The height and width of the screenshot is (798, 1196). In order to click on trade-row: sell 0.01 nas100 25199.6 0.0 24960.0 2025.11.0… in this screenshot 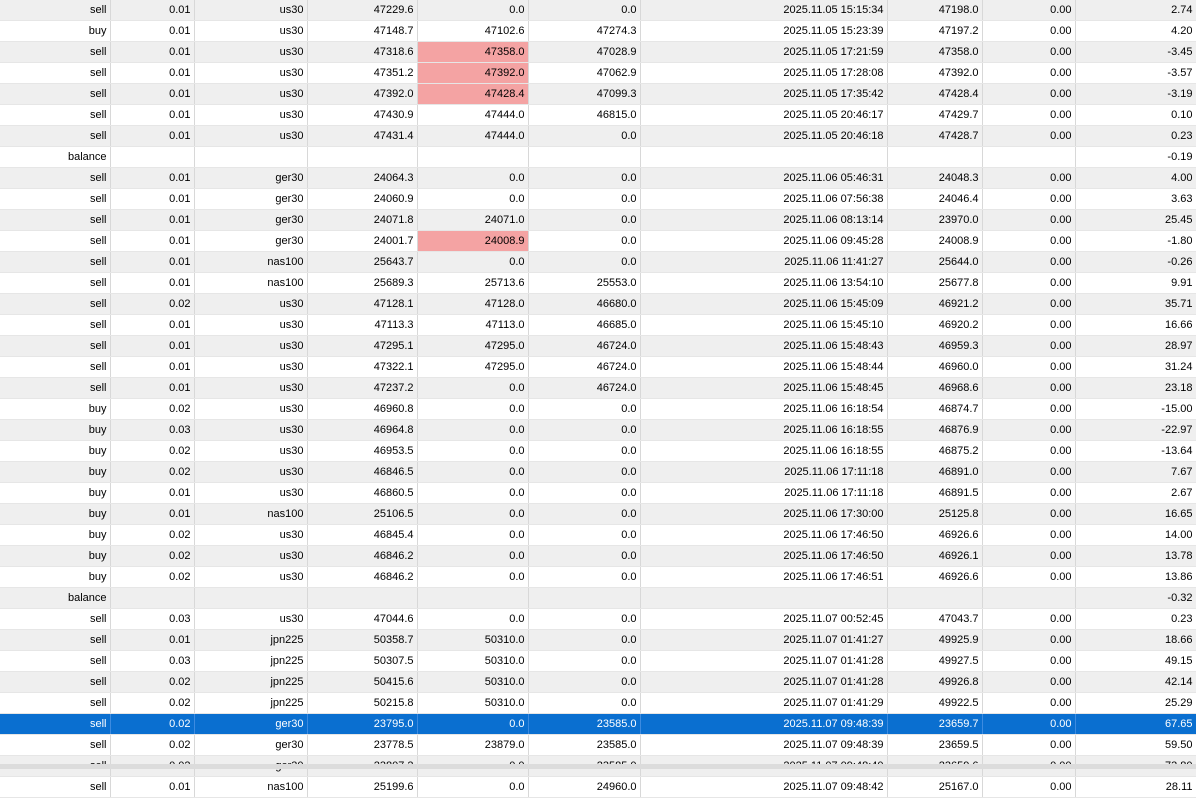, I will do `click(598, 787)`.